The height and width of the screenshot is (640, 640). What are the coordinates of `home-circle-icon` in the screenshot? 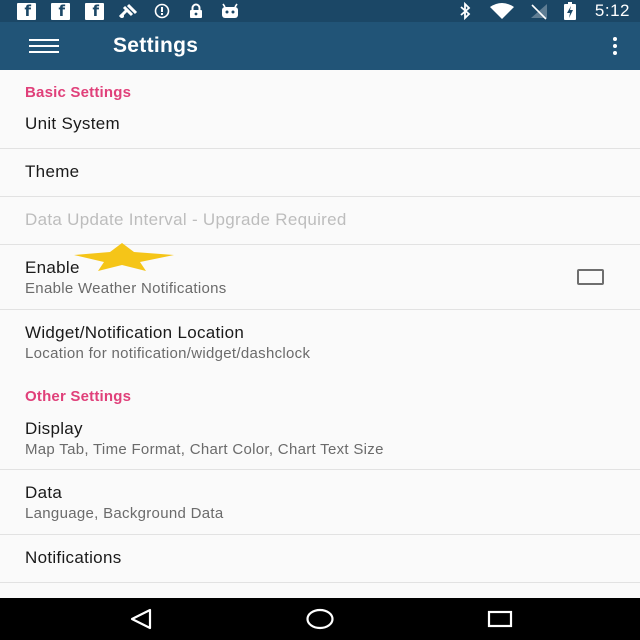 It's located at (320, 619).